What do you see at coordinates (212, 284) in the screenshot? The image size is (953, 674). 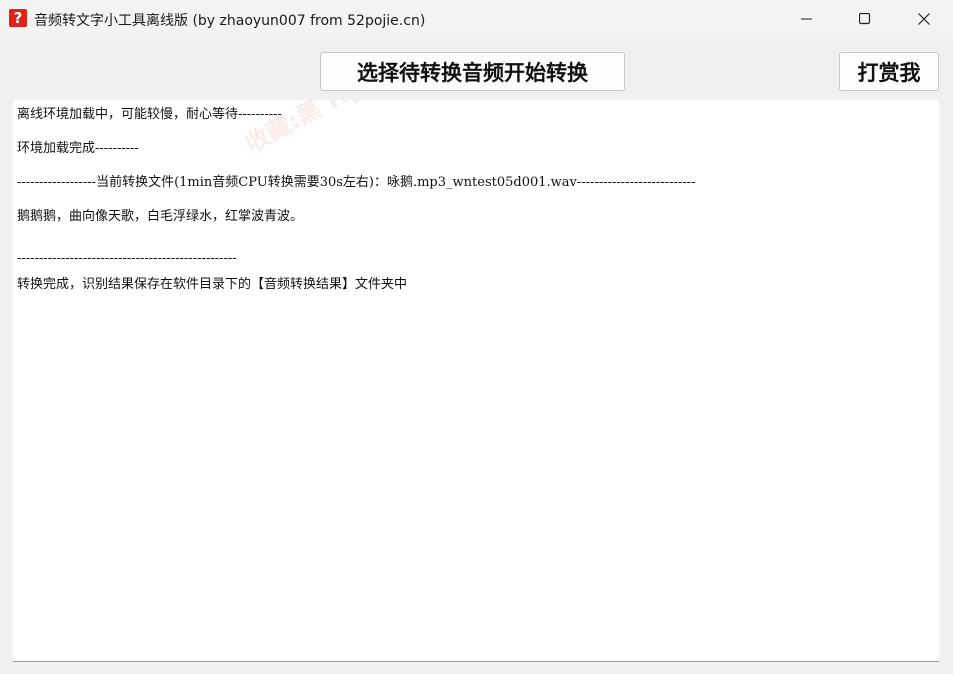 I see `log-line: 转换完成，识别结果保存在软件目录下的【音频转换结果】文件夹中` at bounding box center [212, 284].